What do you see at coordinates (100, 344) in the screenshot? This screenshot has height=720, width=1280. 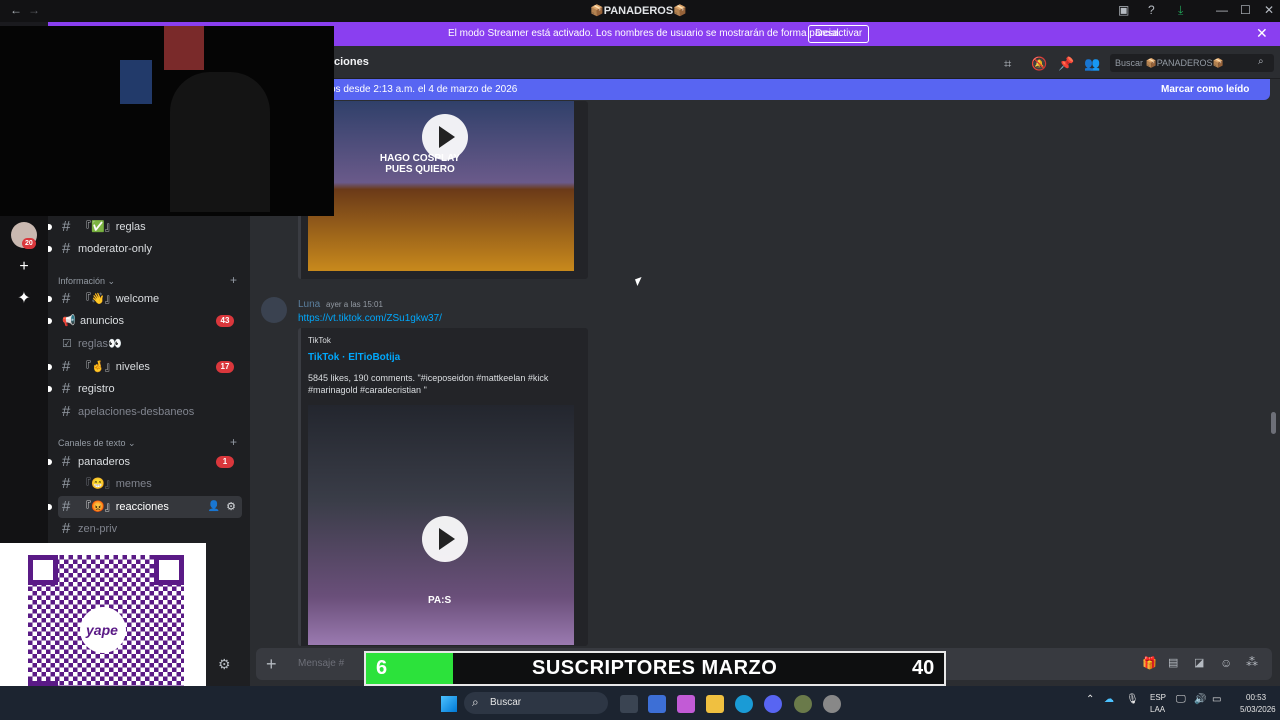 I see `channel-label: reglas👀` at bounding box center [100, 344].